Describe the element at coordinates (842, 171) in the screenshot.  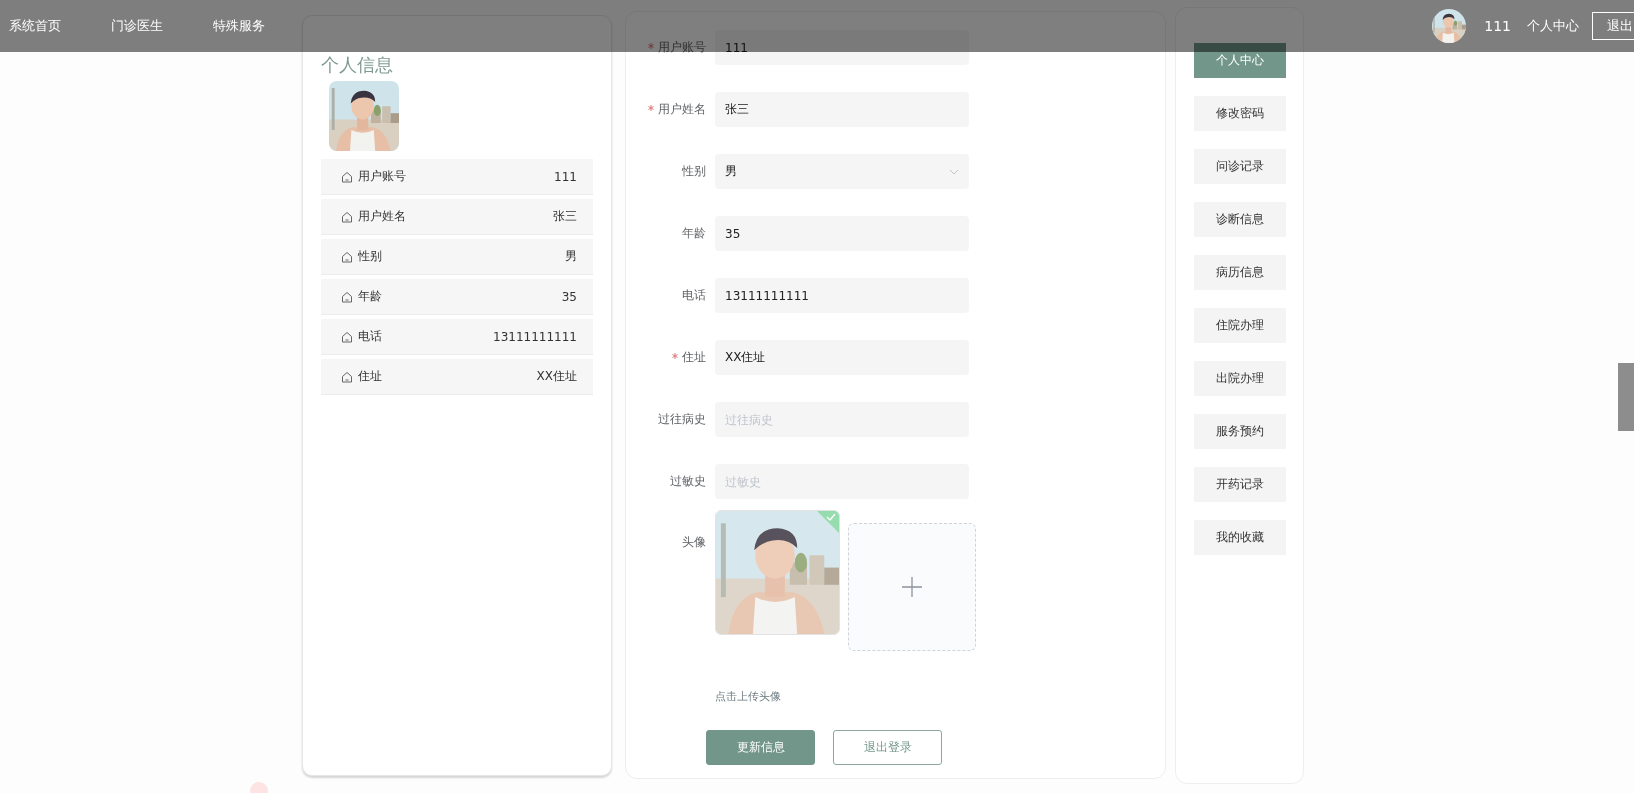
I see `select-field: 男` at that location.